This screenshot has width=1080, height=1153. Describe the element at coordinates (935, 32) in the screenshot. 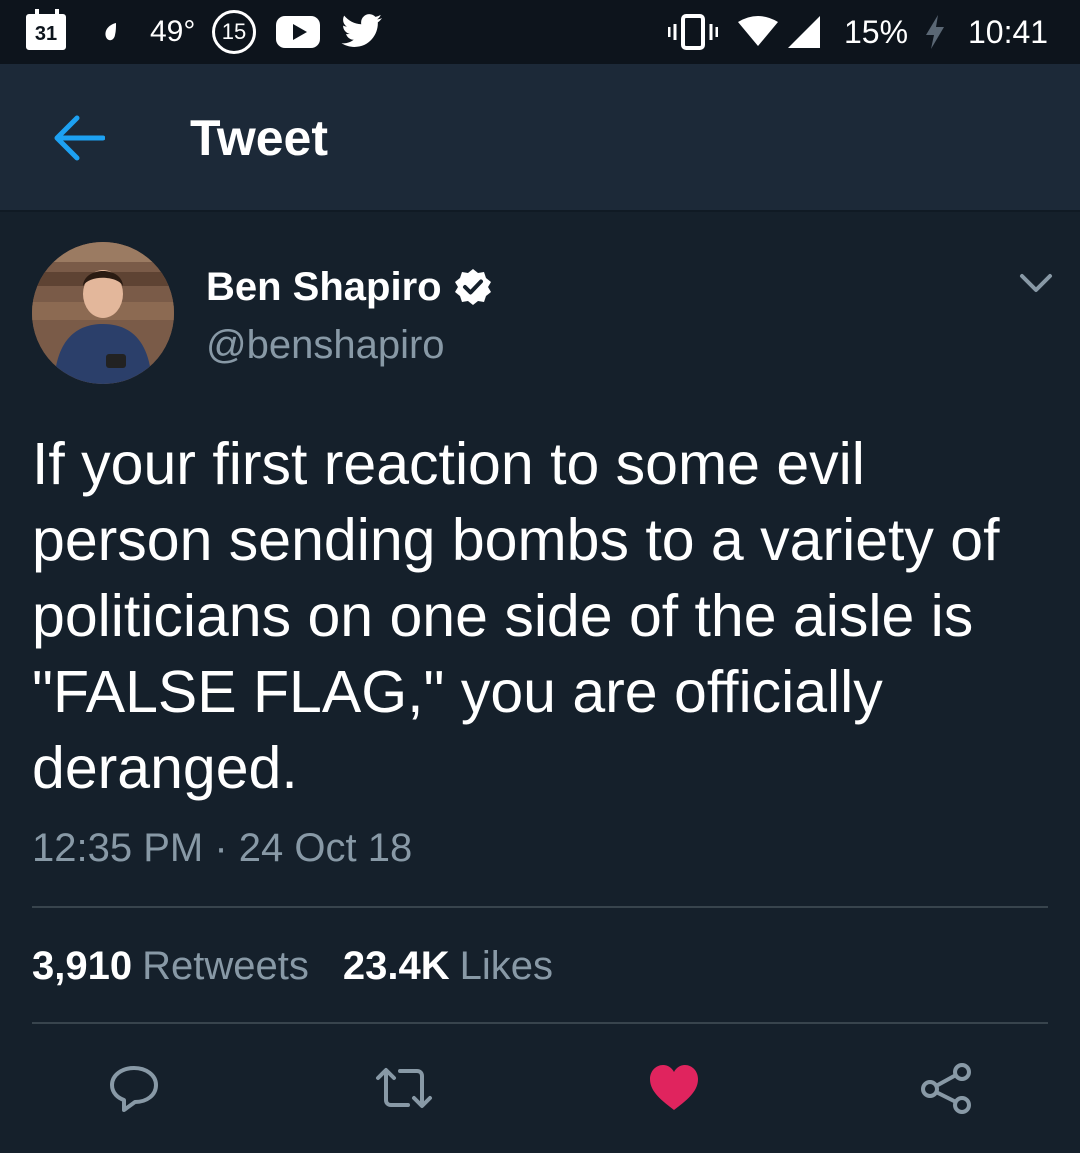

I see `charging-bolt-icon` at that location.